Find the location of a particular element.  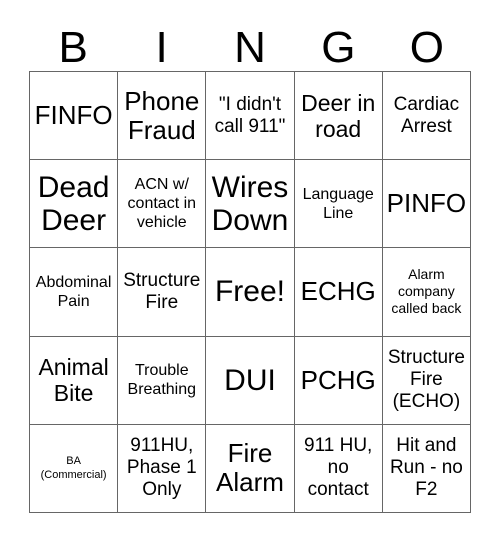

bingo-cell-label: Trouble Breathing is located at coordinates (162, 380).